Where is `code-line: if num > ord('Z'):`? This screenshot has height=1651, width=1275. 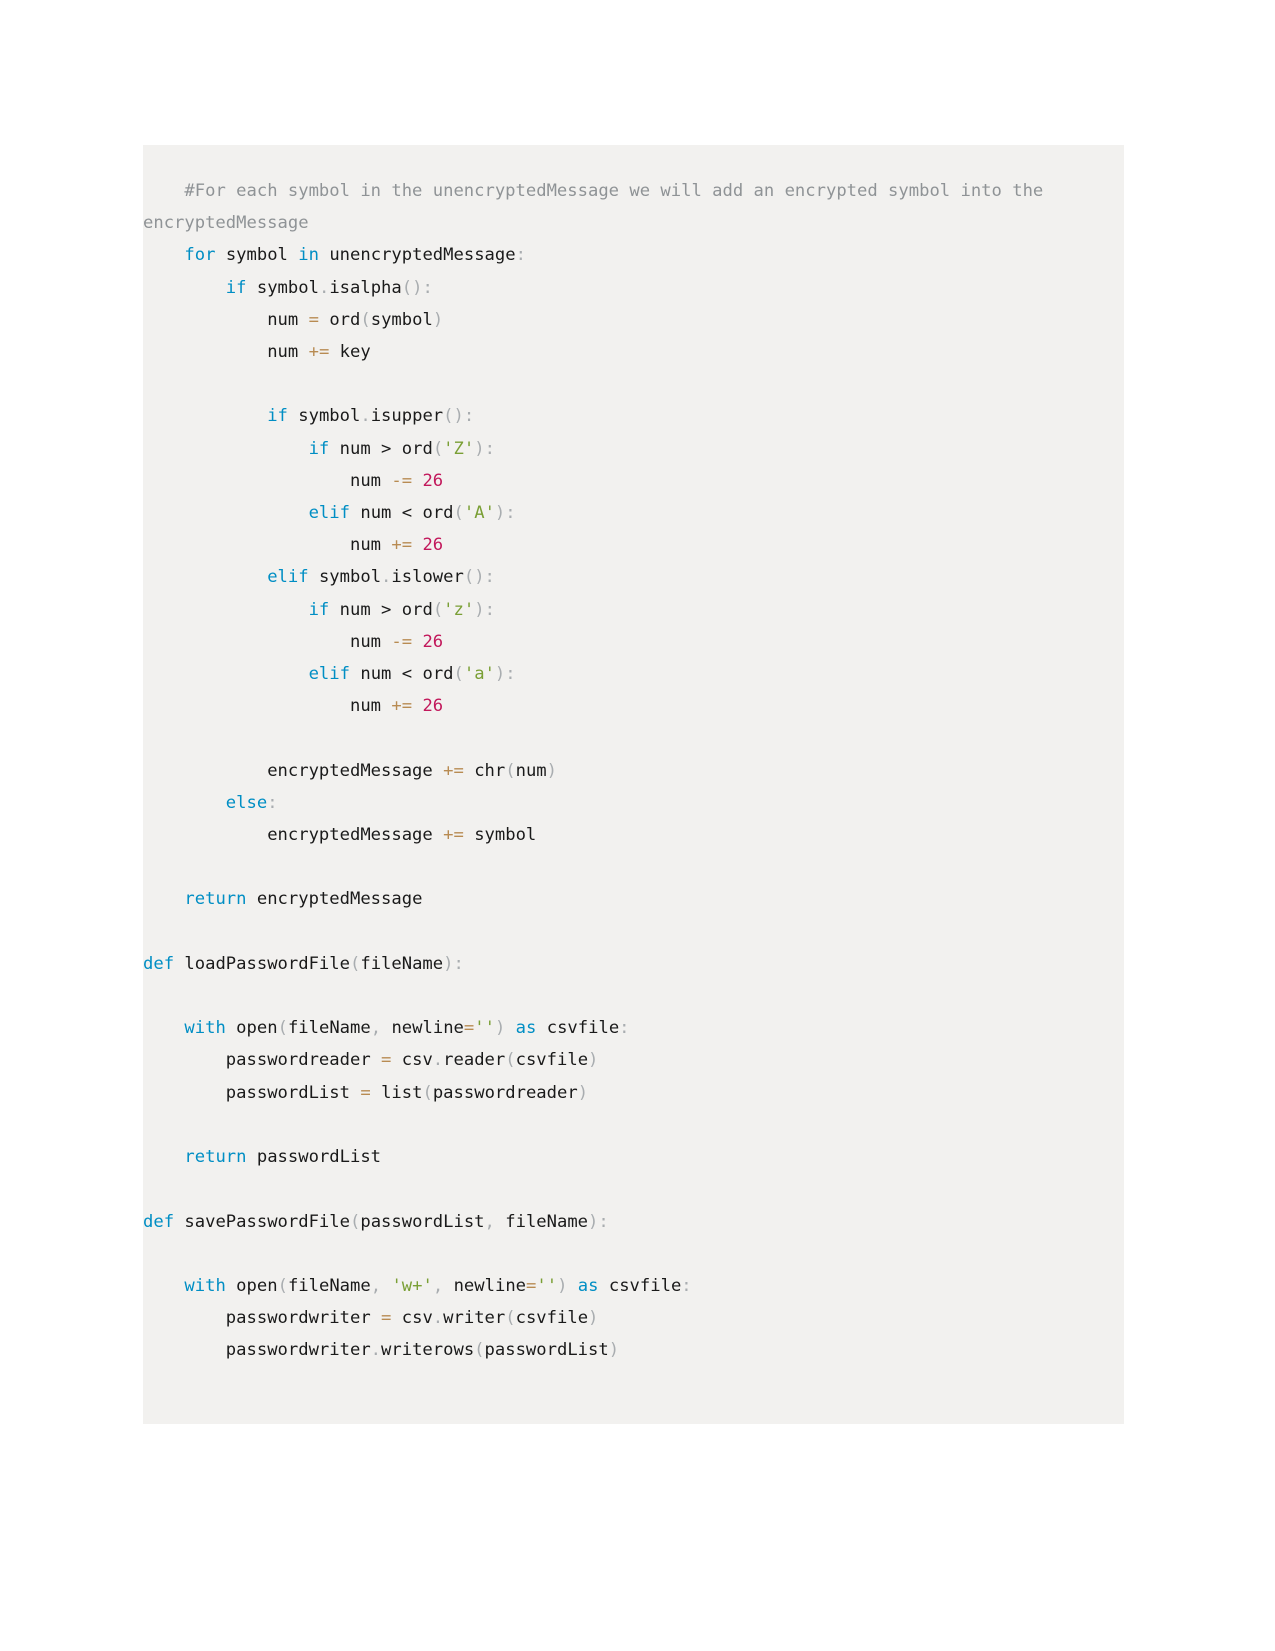
code-line: if num > ord('Z'): is located at coordinates (401, 448).